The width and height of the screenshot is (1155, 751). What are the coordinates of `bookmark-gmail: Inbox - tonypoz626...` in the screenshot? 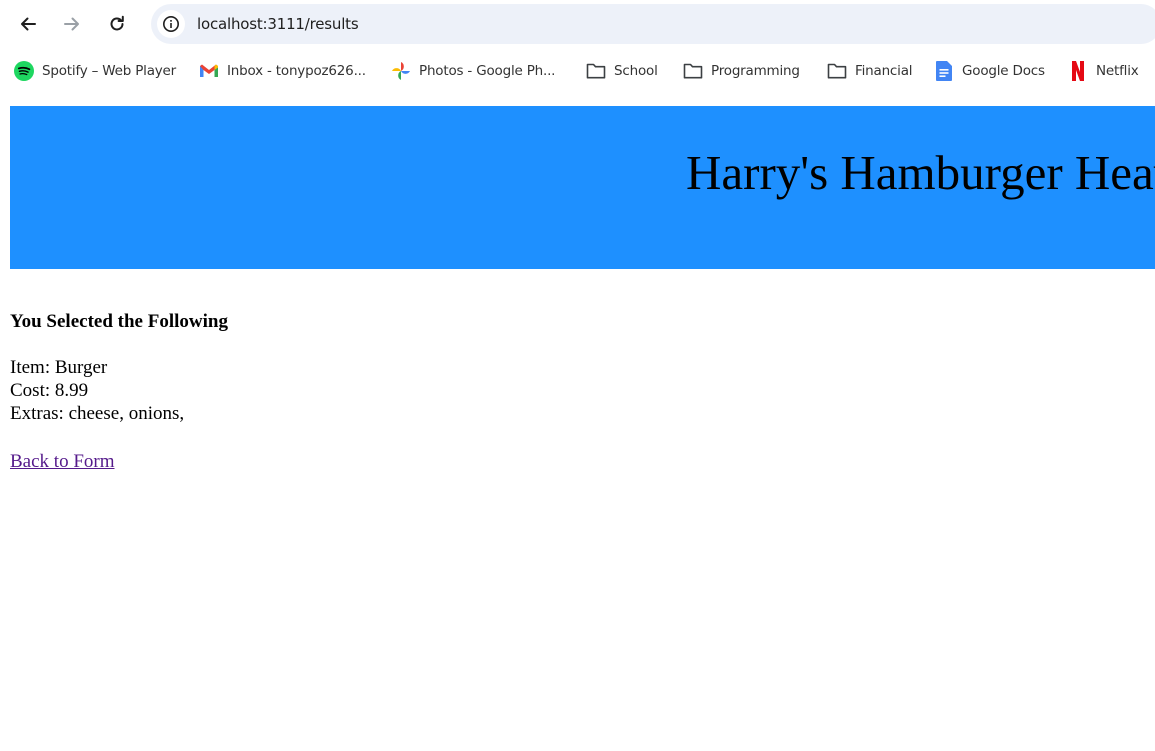 It's located at (282, 71).